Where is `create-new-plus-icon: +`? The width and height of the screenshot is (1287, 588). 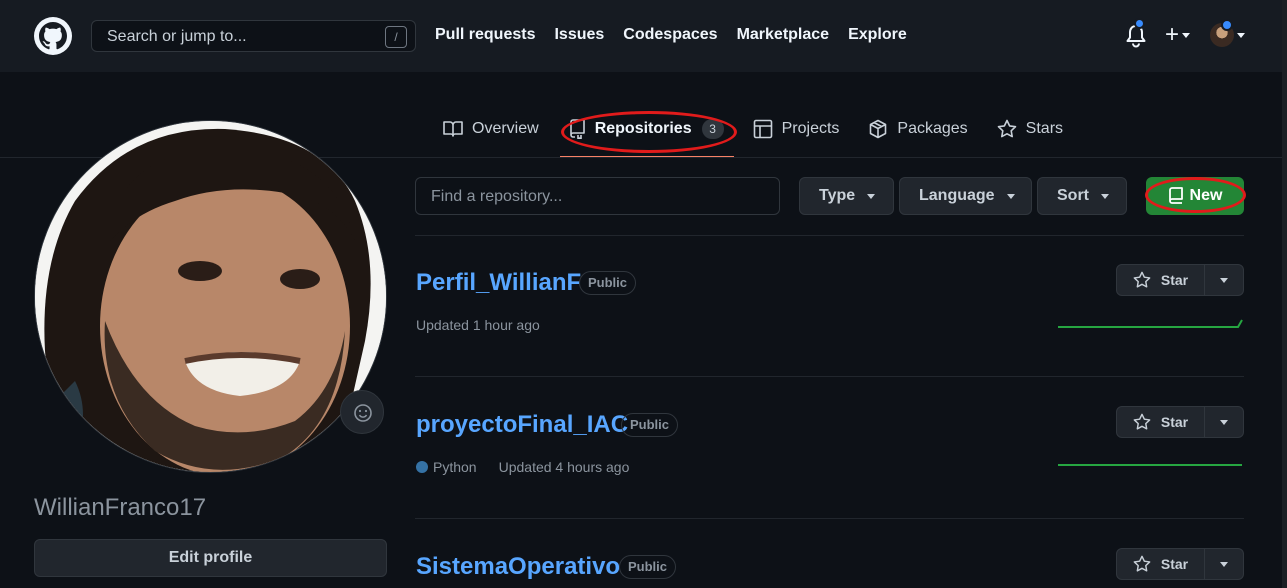
create-new-plus-icon: + is located at coordinates (1177, 35).